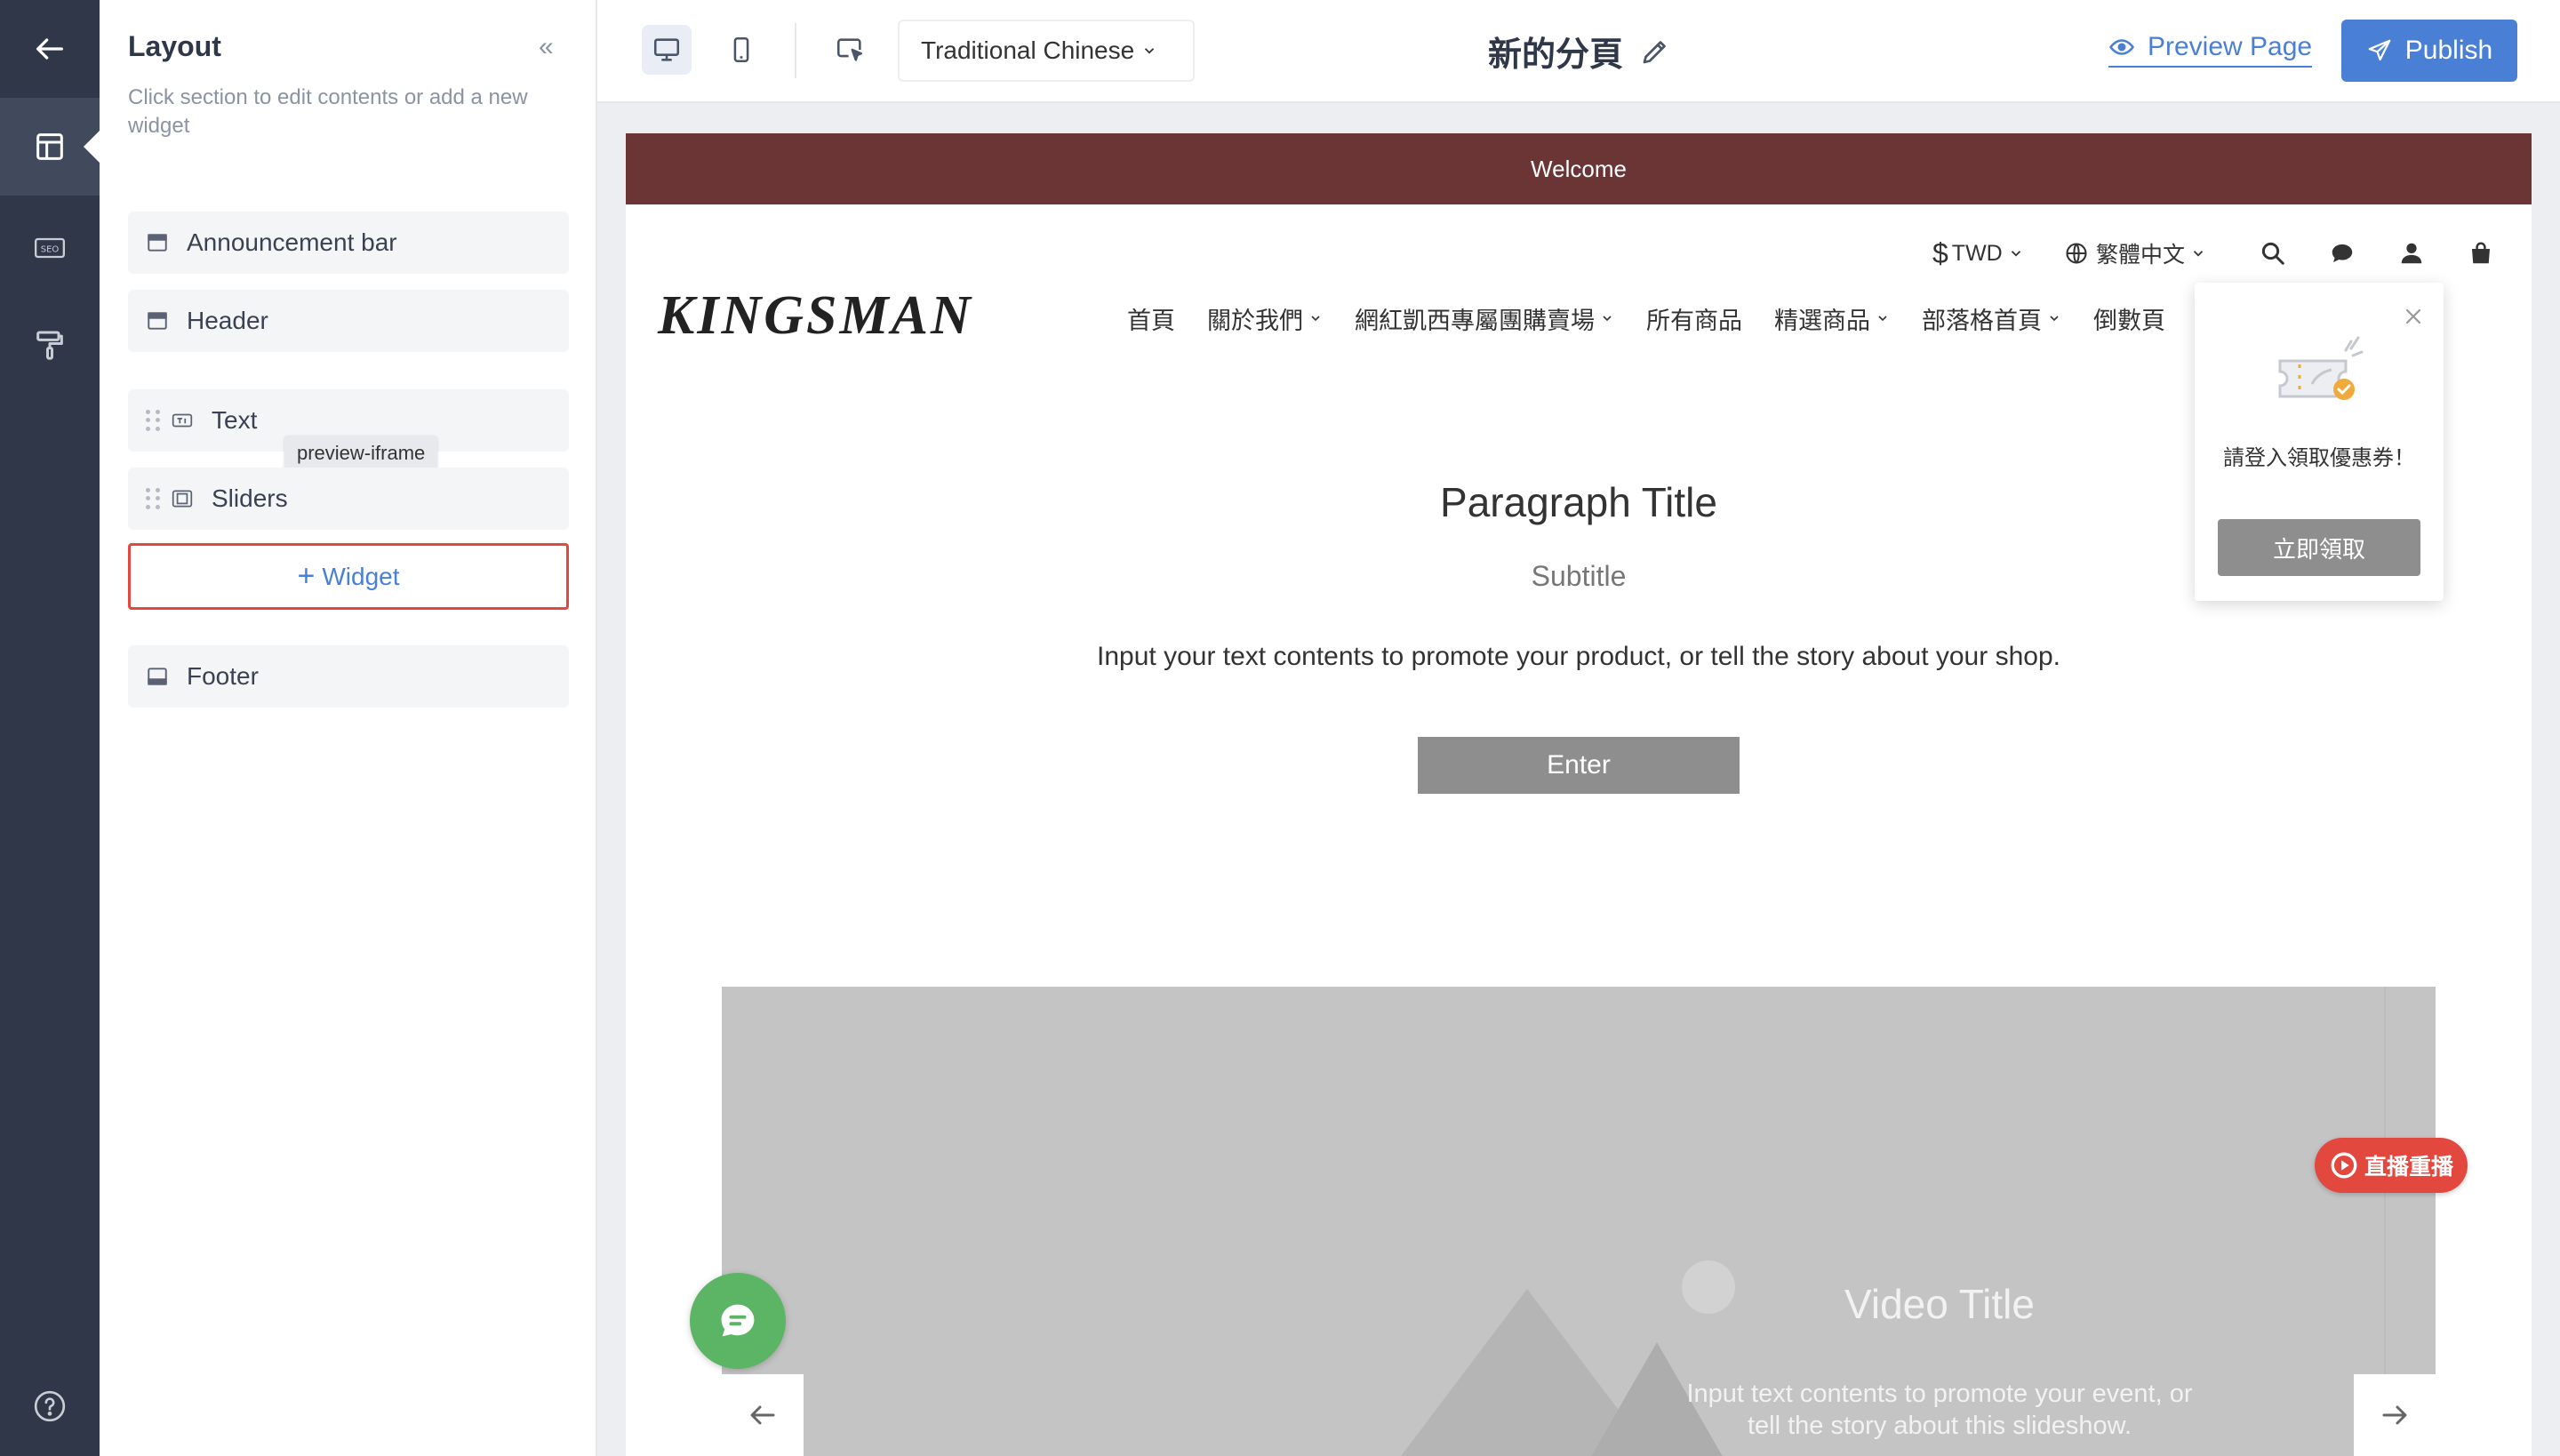  I want to click on play-circle-icon, so click(2344, 1165).